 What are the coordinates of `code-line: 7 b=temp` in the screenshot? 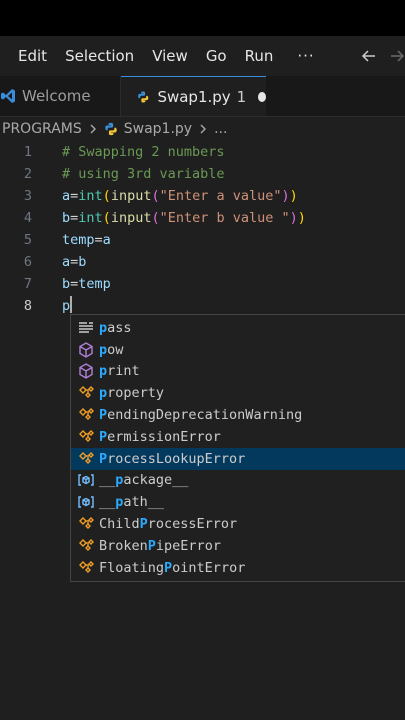 It's located at (202, 284).